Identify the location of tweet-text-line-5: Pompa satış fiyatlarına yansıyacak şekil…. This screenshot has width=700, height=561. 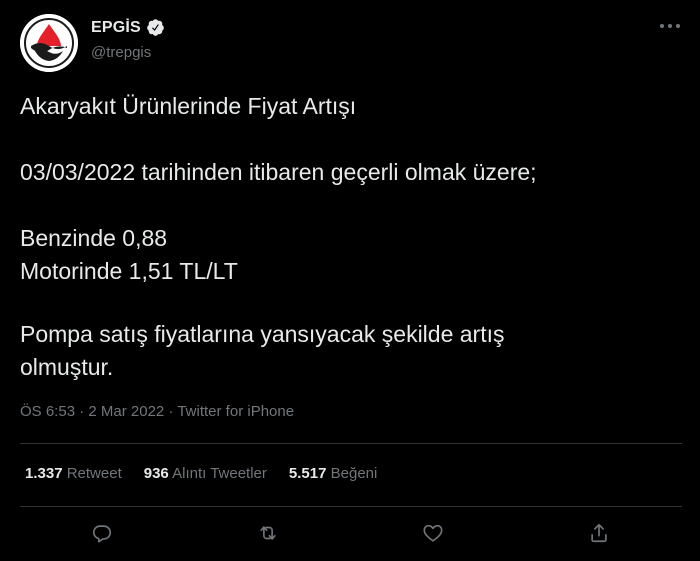
(262, 334).